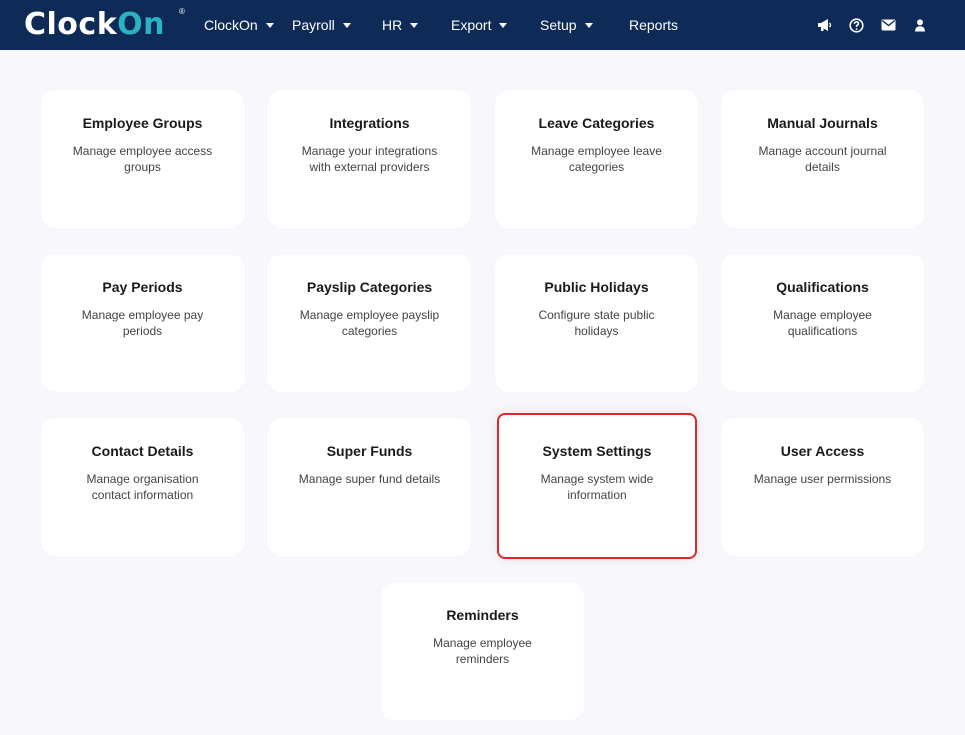 This screenshot has width=965, height=735. Describe the element at coordinates (142, 287) in the screenshot. I see `card-title: Pay Periods` at that location.